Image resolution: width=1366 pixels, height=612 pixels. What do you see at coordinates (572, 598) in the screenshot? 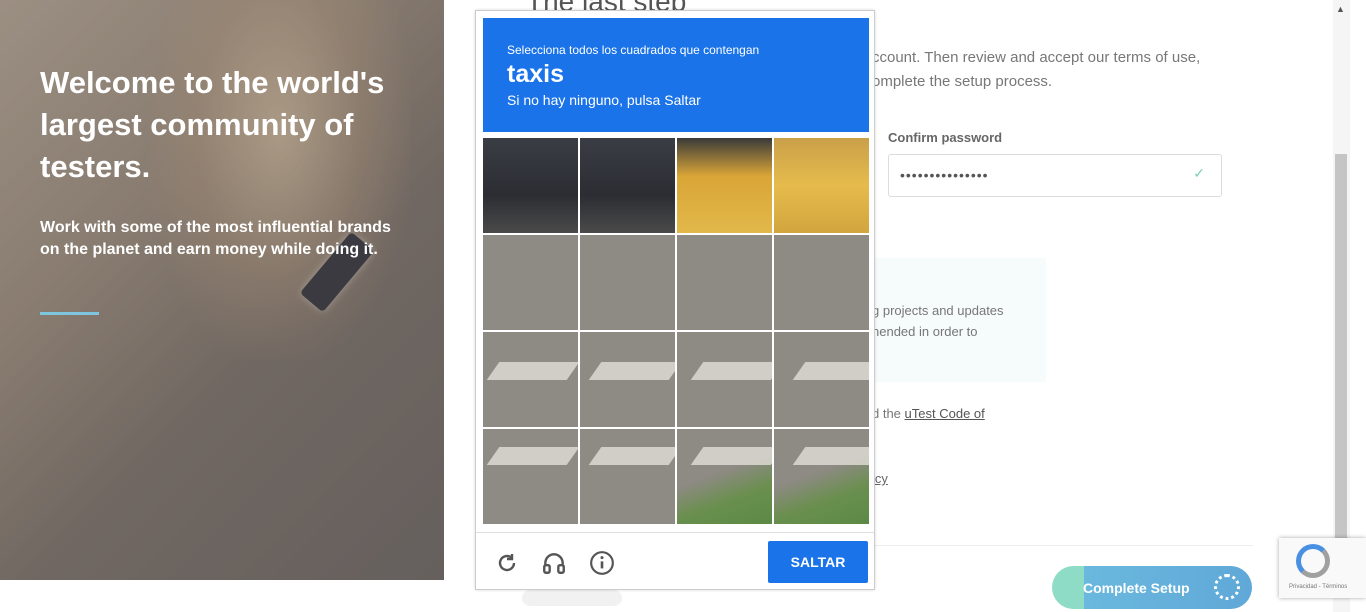
I see `back-button` at bounding box center [572, 598].